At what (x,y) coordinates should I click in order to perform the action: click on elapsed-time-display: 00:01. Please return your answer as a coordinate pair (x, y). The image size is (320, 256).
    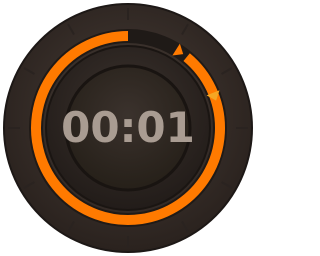
    Looking at the image, I should click on (128, 127).